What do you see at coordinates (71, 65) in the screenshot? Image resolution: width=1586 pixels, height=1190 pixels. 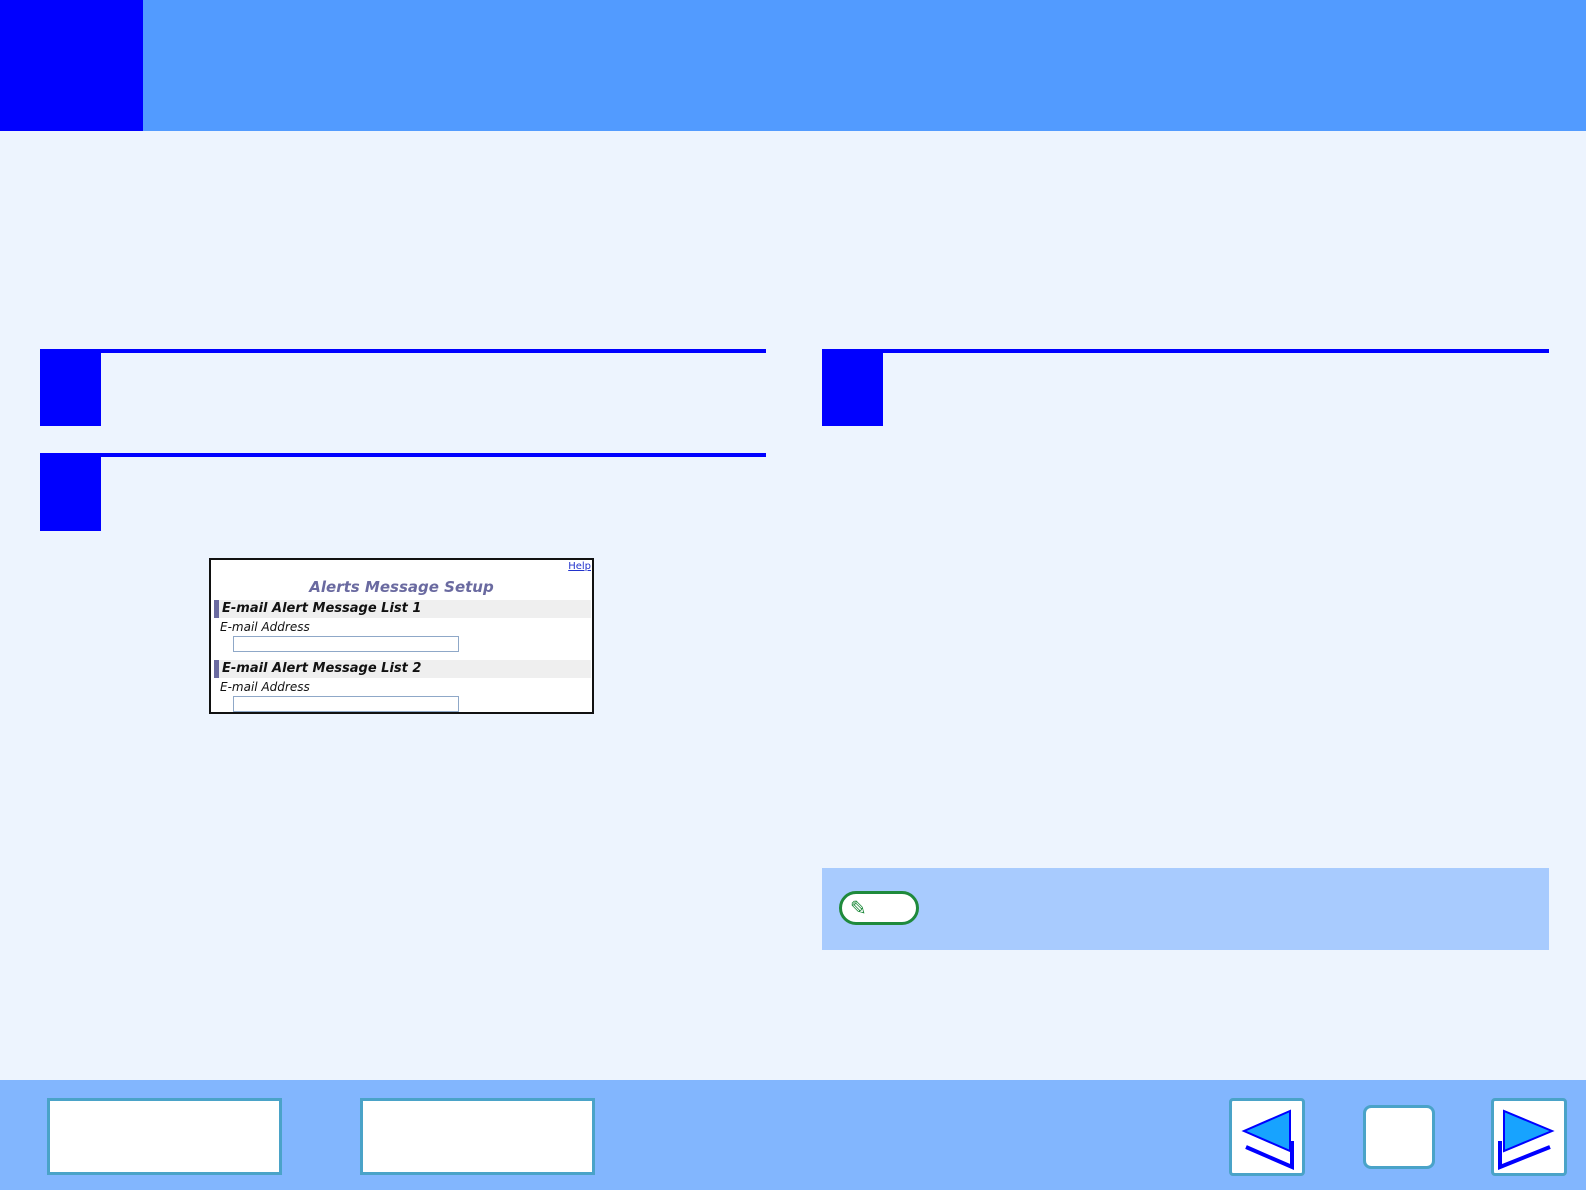 I see `chapter-marker` at bounding box center [71, 65].